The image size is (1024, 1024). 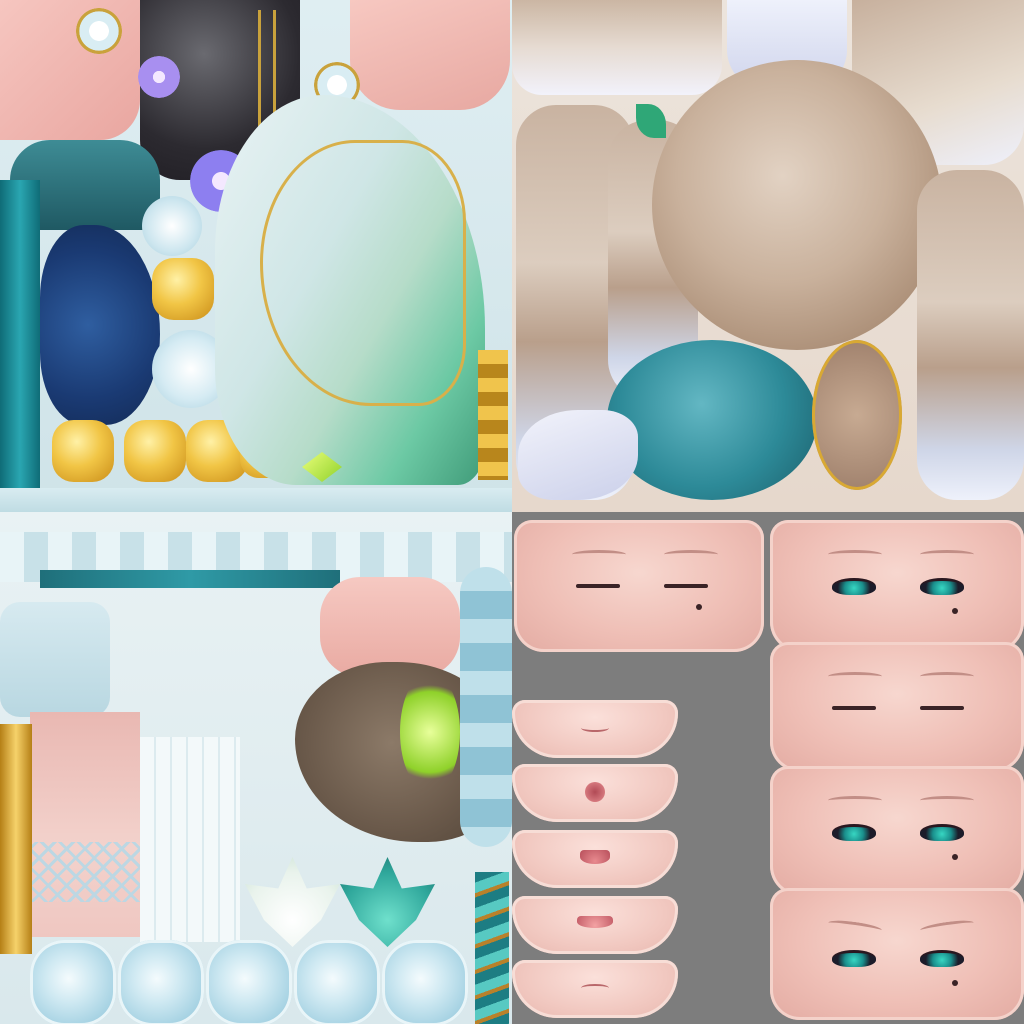 I want to click on glowing-green-vine, so click(x=430, y=732).